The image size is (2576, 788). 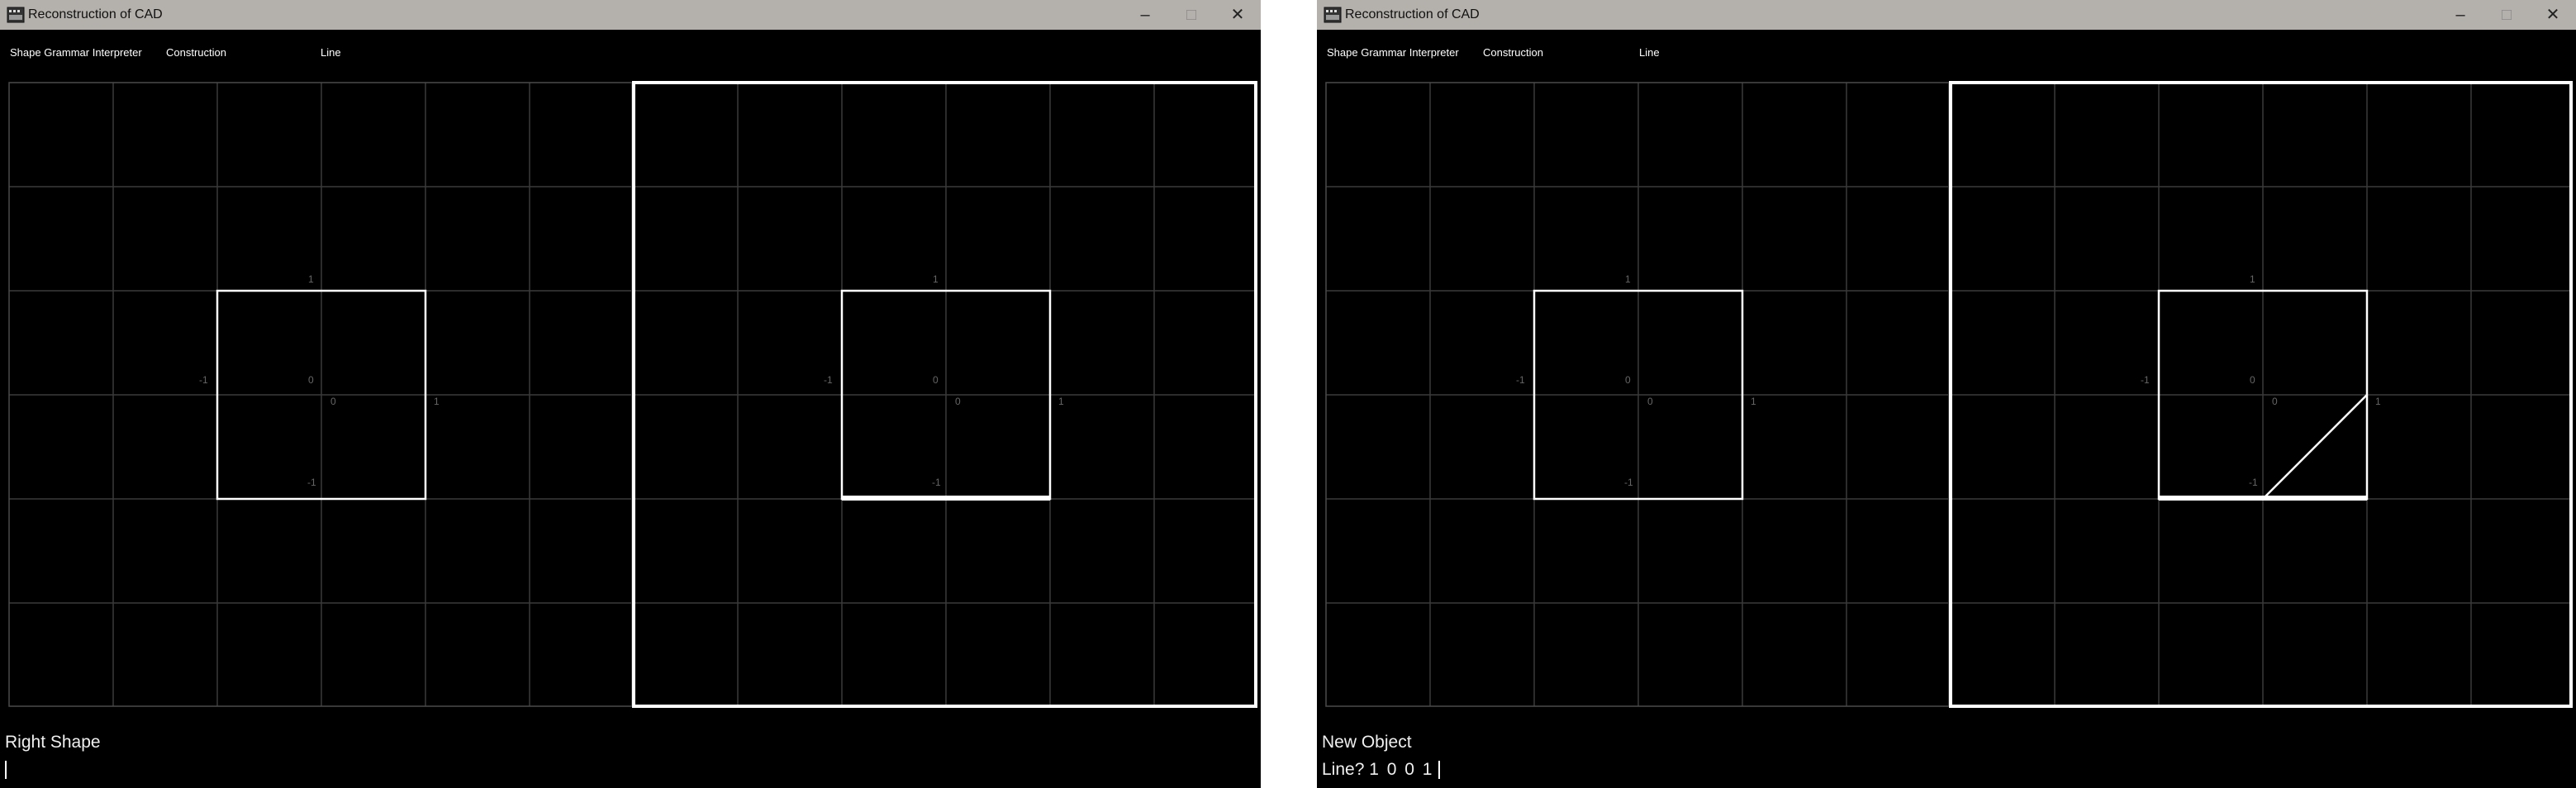 I want to click on new-line-segment, so click(x=2315, y=447).